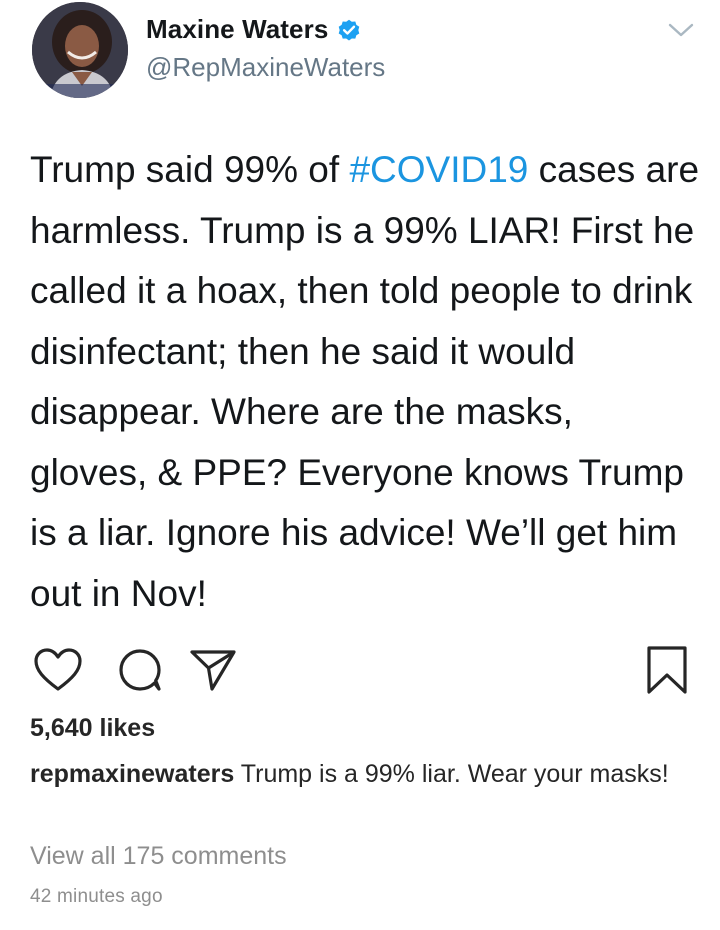 This screenshot has height=930, width=720. I want to click on avatar, so click(80, 50).